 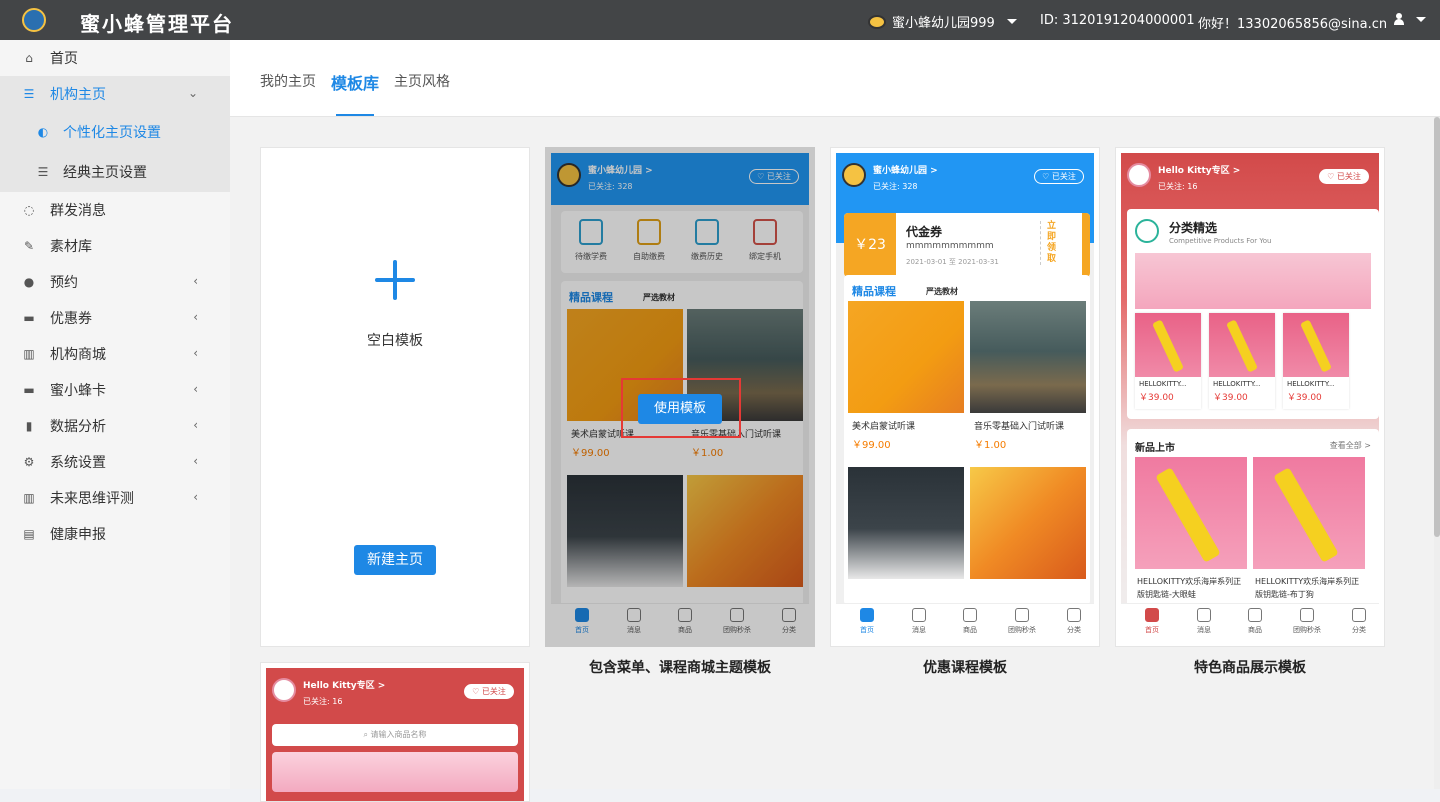 What do you see at coordinates (115, 318) in the screenshot?
I see `sidebar-item-coupon: ▬ 优惠券 ‹` at bounding box center [115, 318].